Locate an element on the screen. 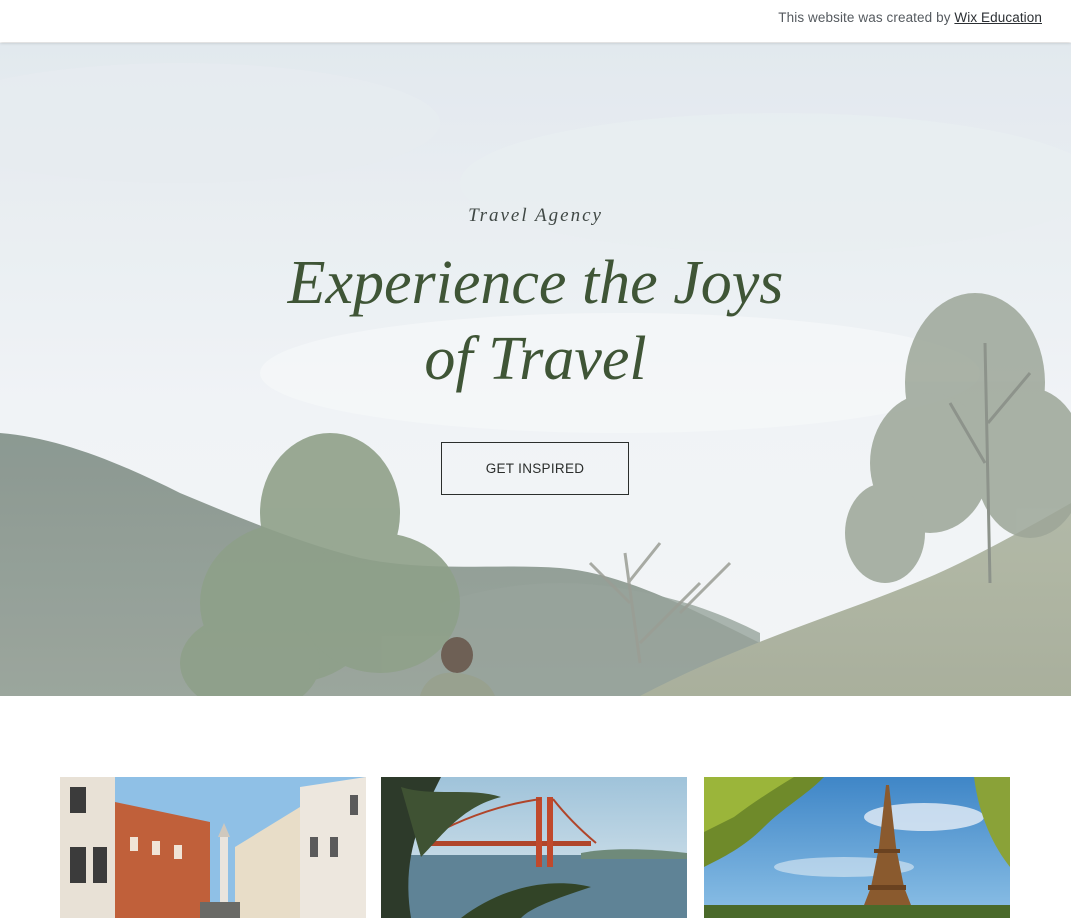 The height and width of the screenshot is (918, 1071). gallery-image-venice is located at coordinates (213, 847).